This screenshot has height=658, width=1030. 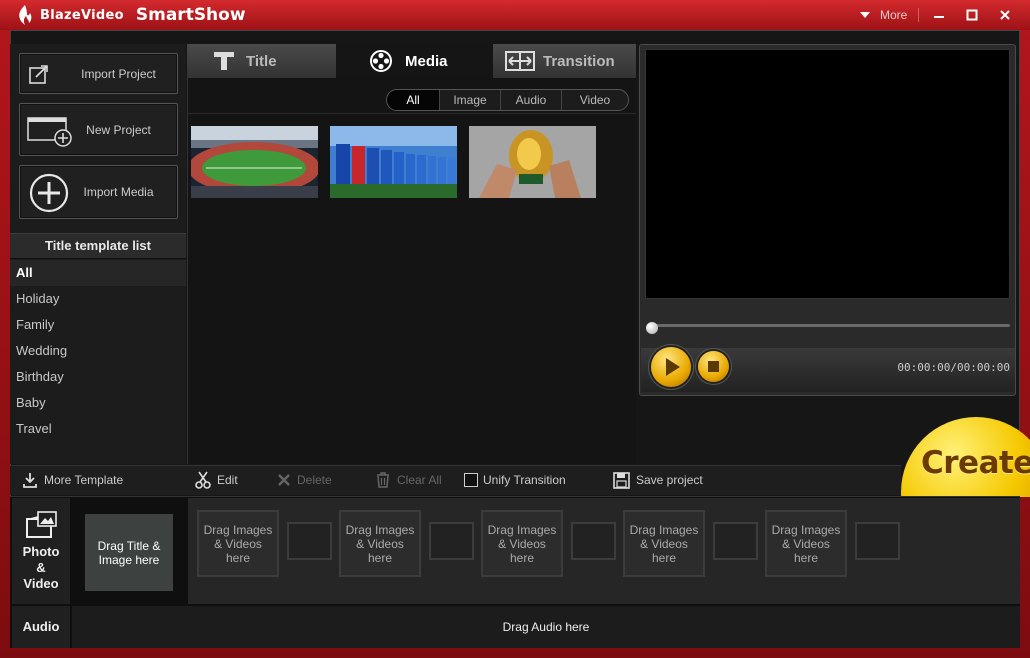 I want to click on play-button, so click(x=671, y=367).